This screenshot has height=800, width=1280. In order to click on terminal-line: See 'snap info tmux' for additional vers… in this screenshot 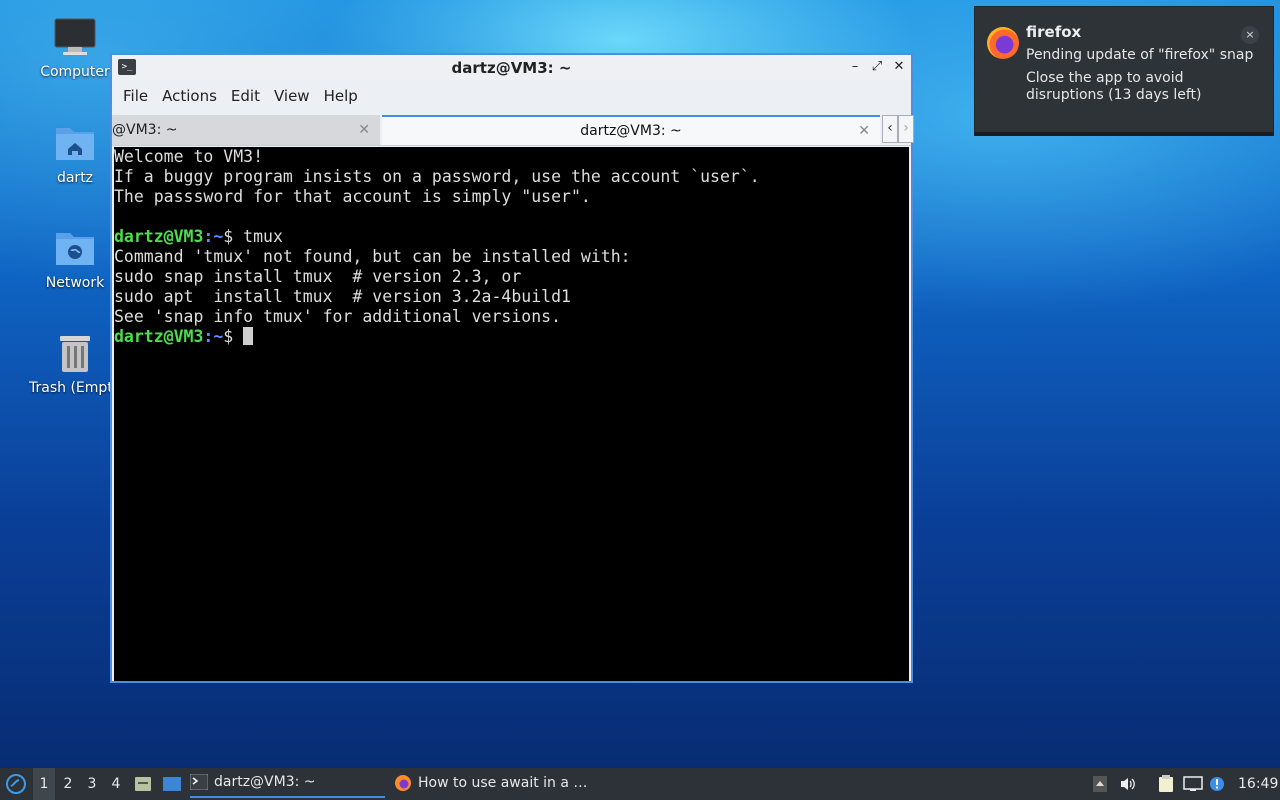, I will do `click(338, 316)`.